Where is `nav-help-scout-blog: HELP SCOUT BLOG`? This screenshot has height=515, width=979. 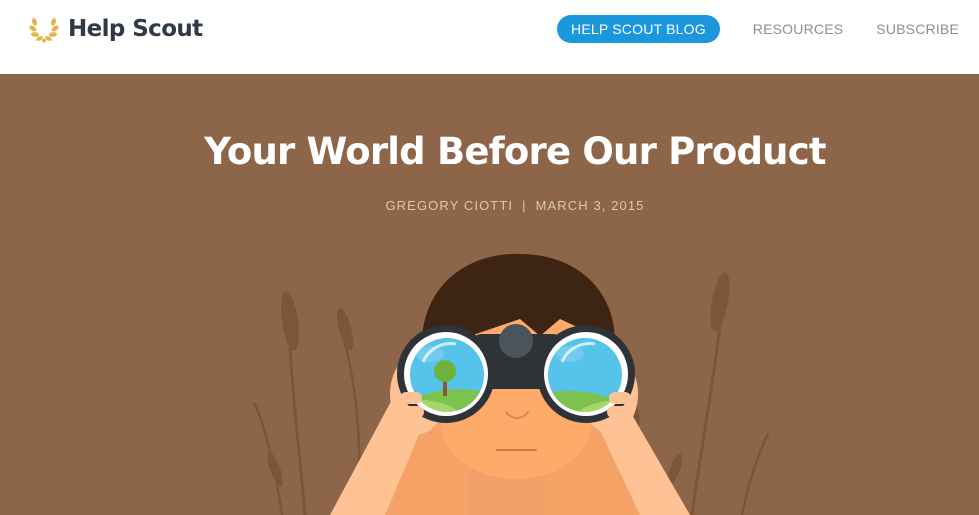
nav-help-scout-blog: HELP SCOUT BLOG is located at coordinates (638, 29).